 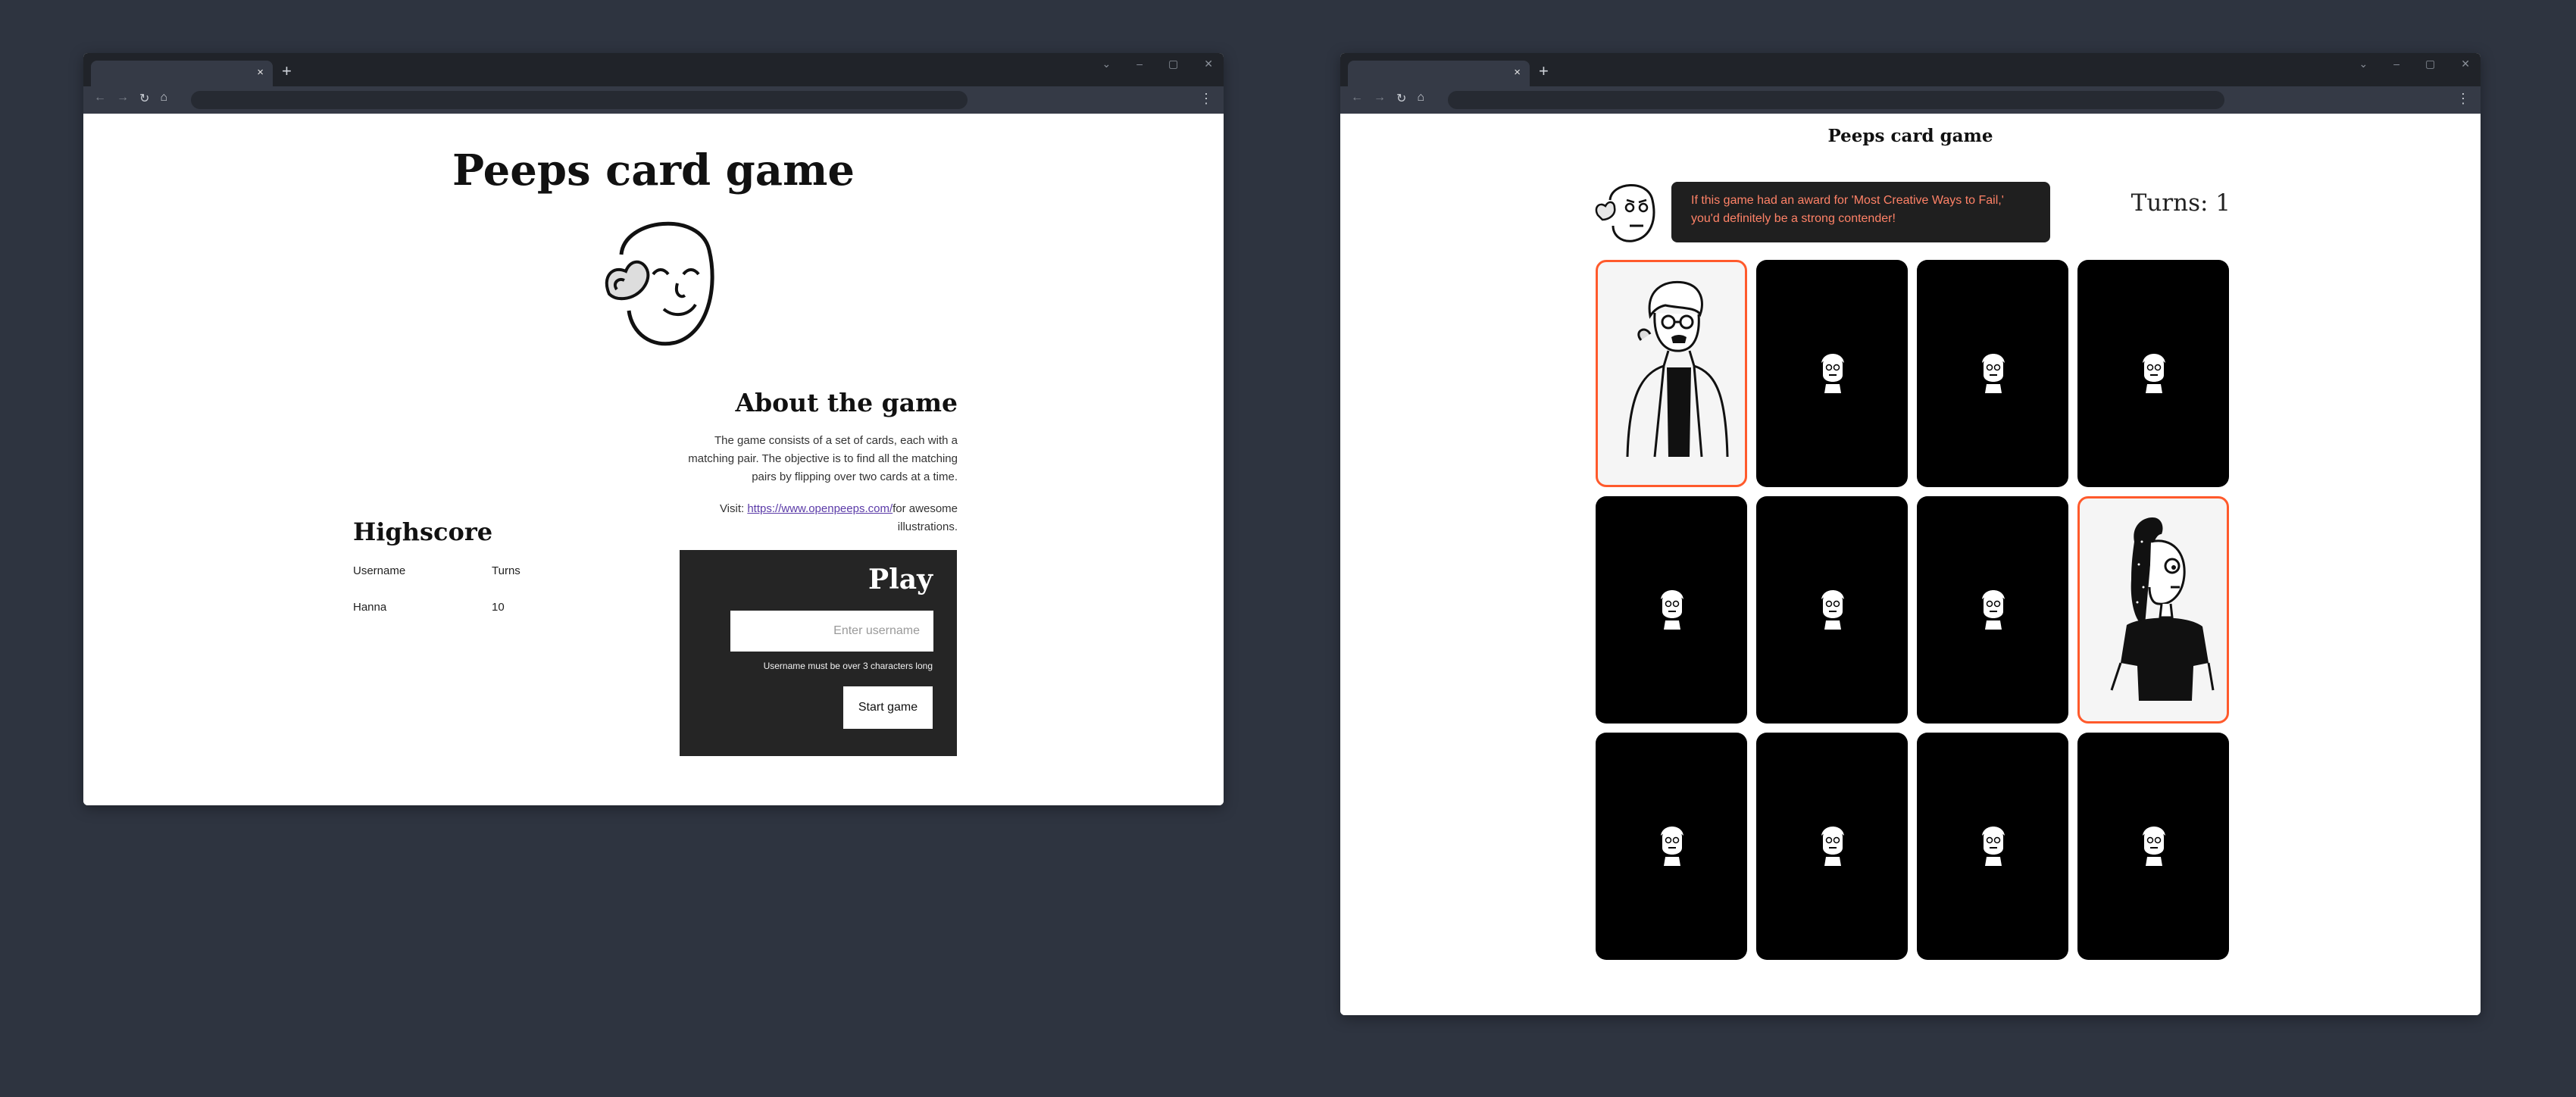 What do you see at coordinates (820, 508) in the screenshot?
I see `openpeeps-link: https://www.openpeeps.com/` at bounding box center [820, 508].